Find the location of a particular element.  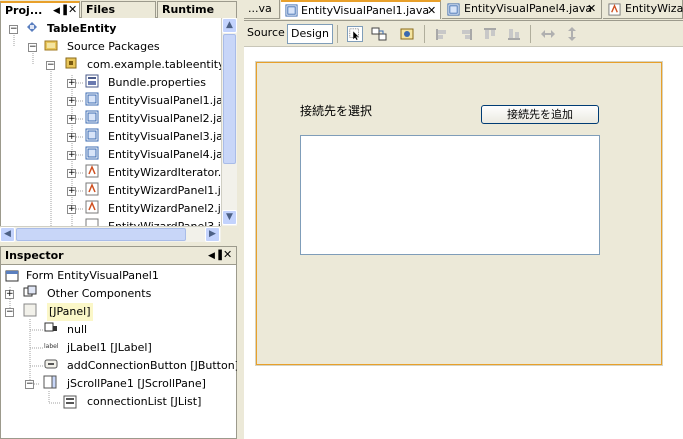

add-connection-button: 接続先を追加 is located at coordinates (540, 114).